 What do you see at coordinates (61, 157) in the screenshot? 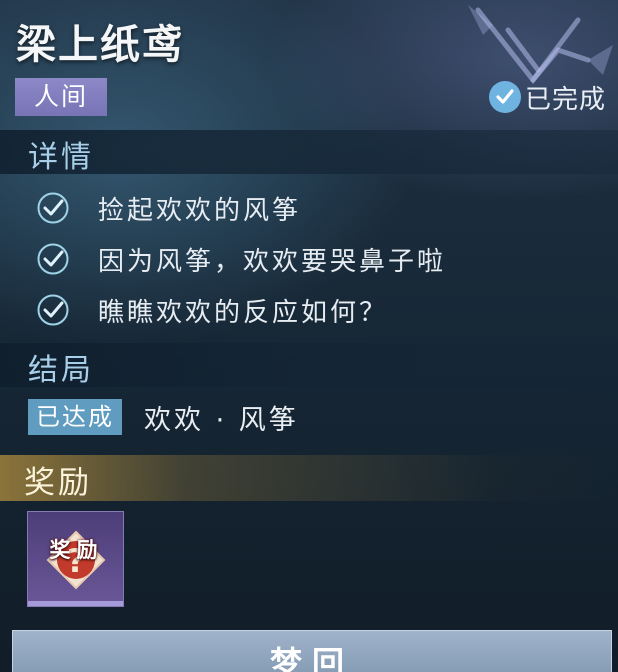
I see `details-heading: 详情` at bounding box center [61, 157].